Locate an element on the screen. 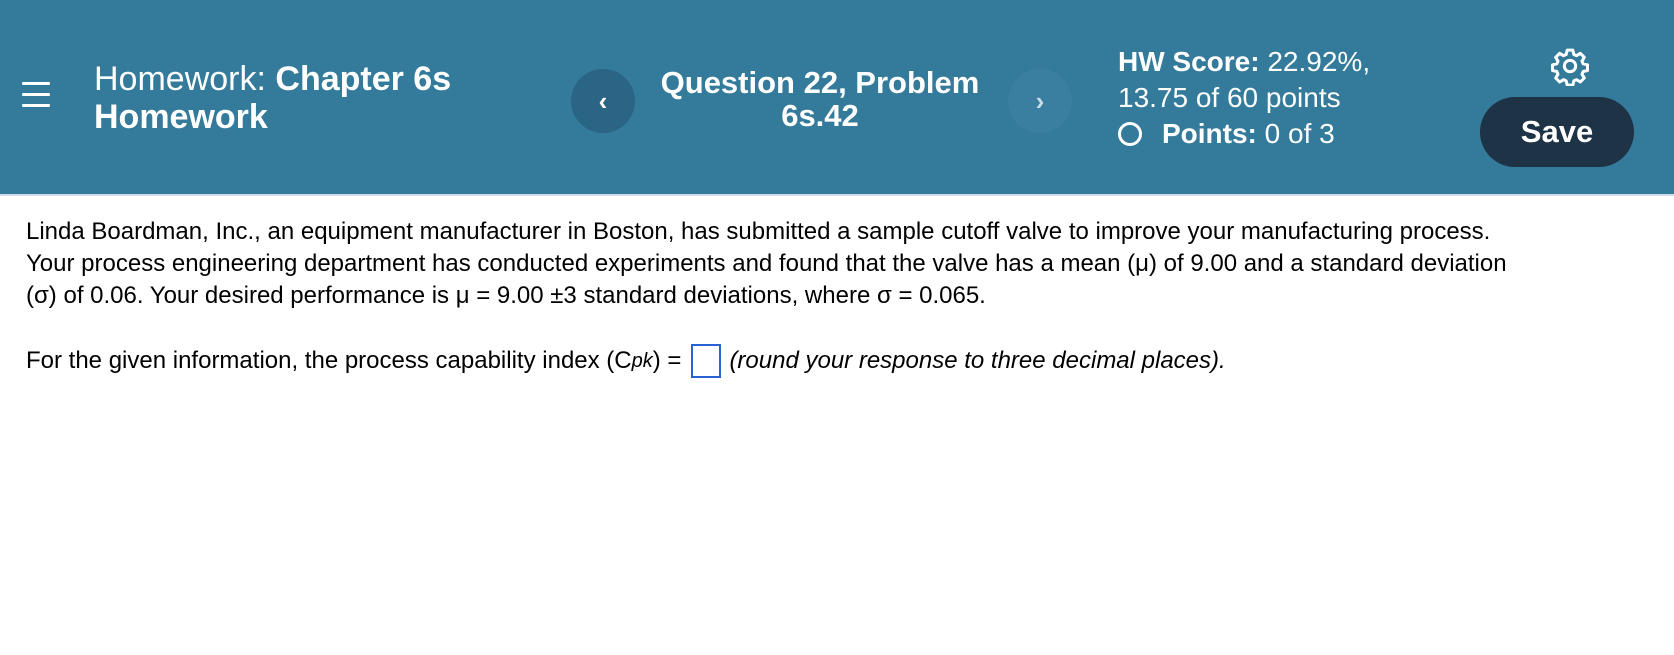 The width and height of the screenshot is (1674, 655). points-label: Points: is located at coordinates (1209, 133).